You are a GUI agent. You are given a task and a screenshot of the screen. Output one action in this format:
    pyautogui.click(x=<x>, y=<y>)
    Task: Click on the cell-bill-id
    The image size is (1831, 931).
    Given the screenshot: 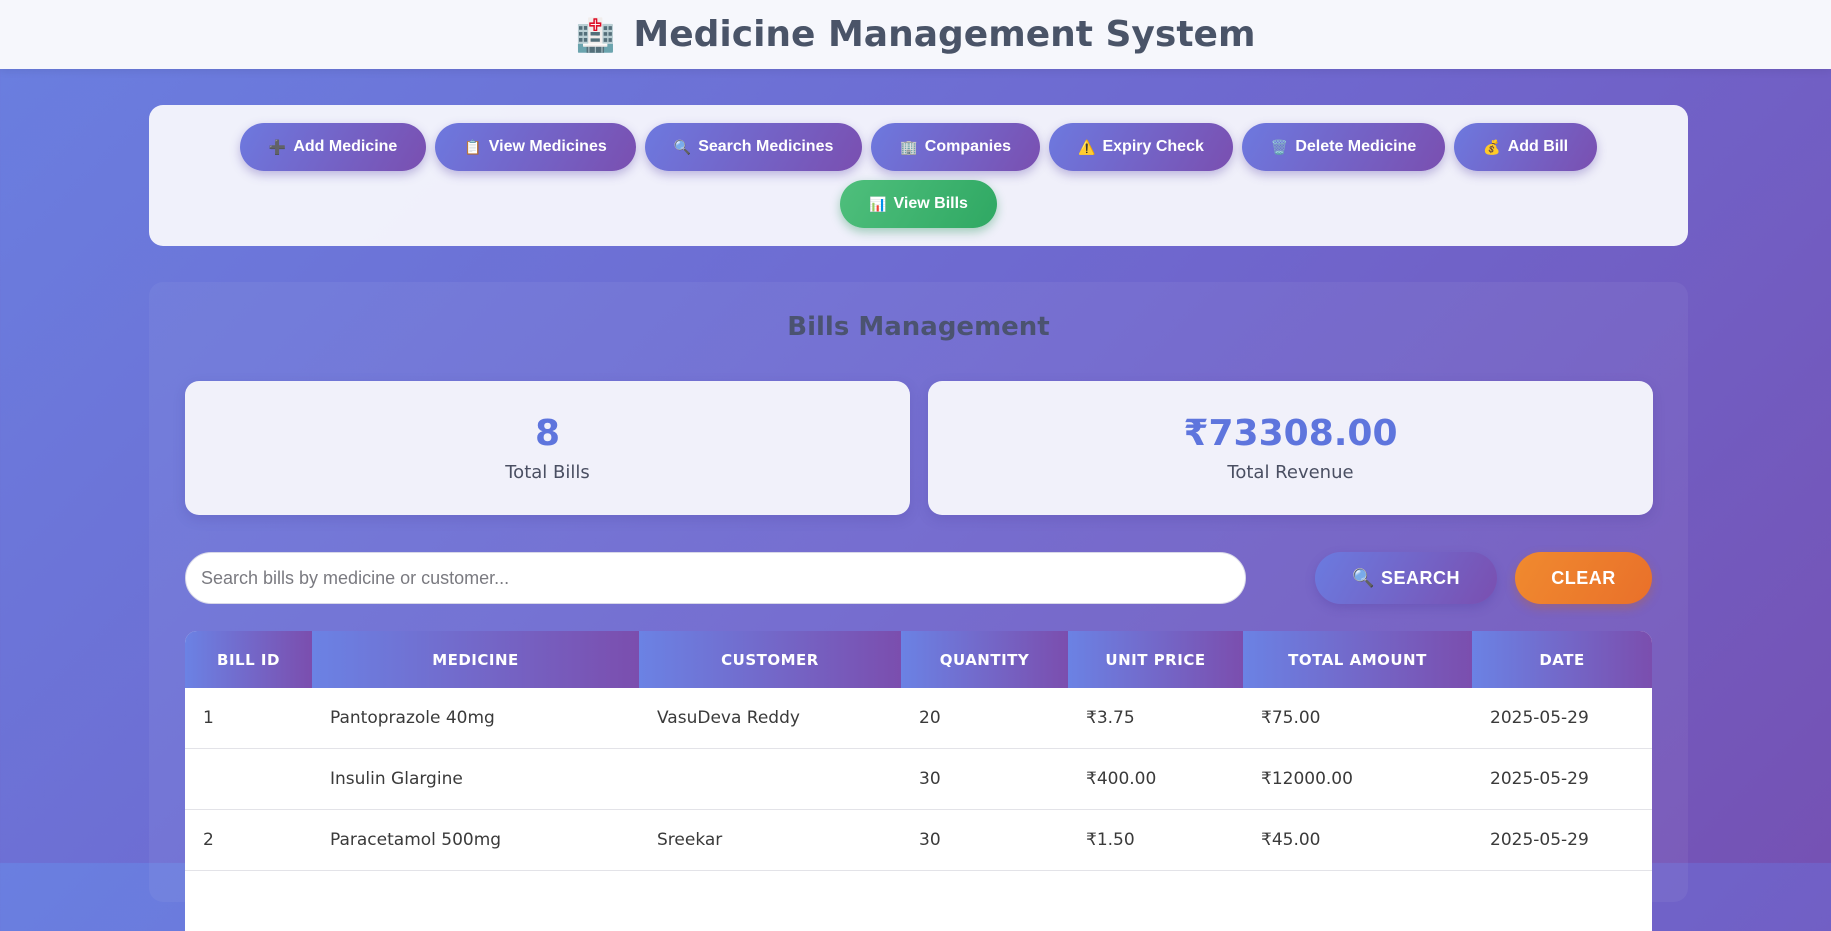 What is the action you would take?
    pyautogui.click(x=248, y=779)
    